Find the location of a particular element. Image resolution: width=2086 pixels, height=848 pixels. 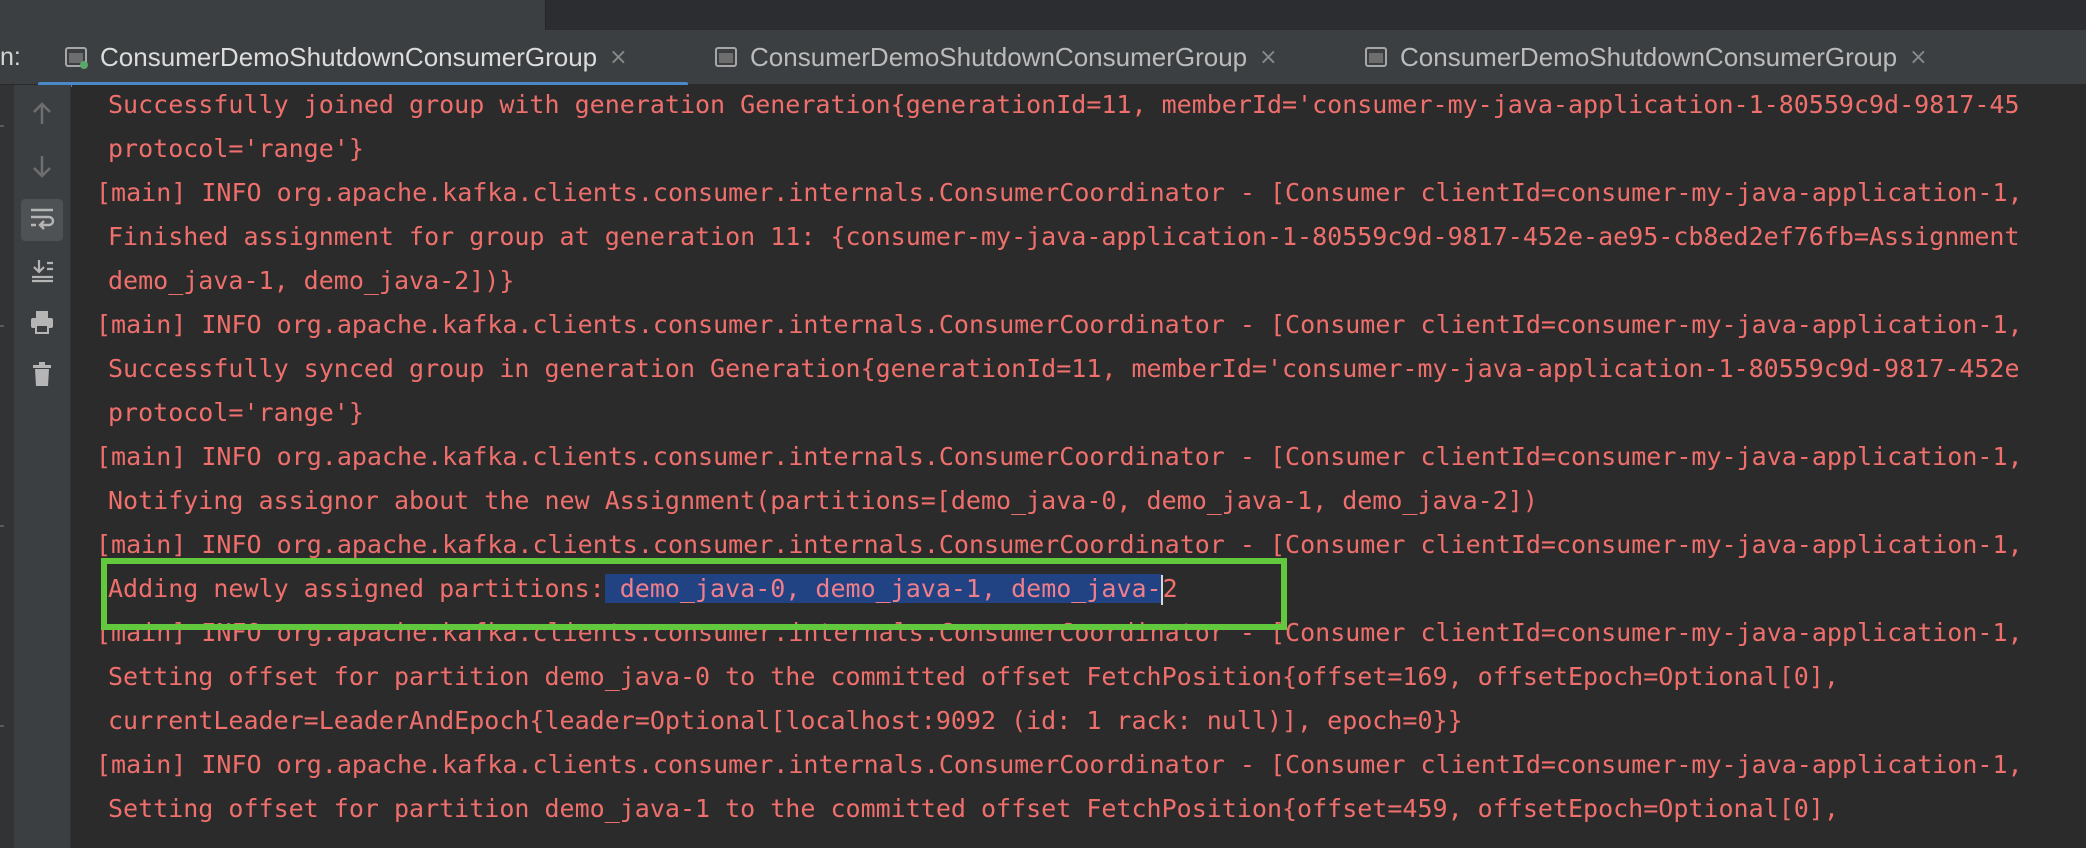

scroll-to-end-icon is located at coordinates (42, 272).